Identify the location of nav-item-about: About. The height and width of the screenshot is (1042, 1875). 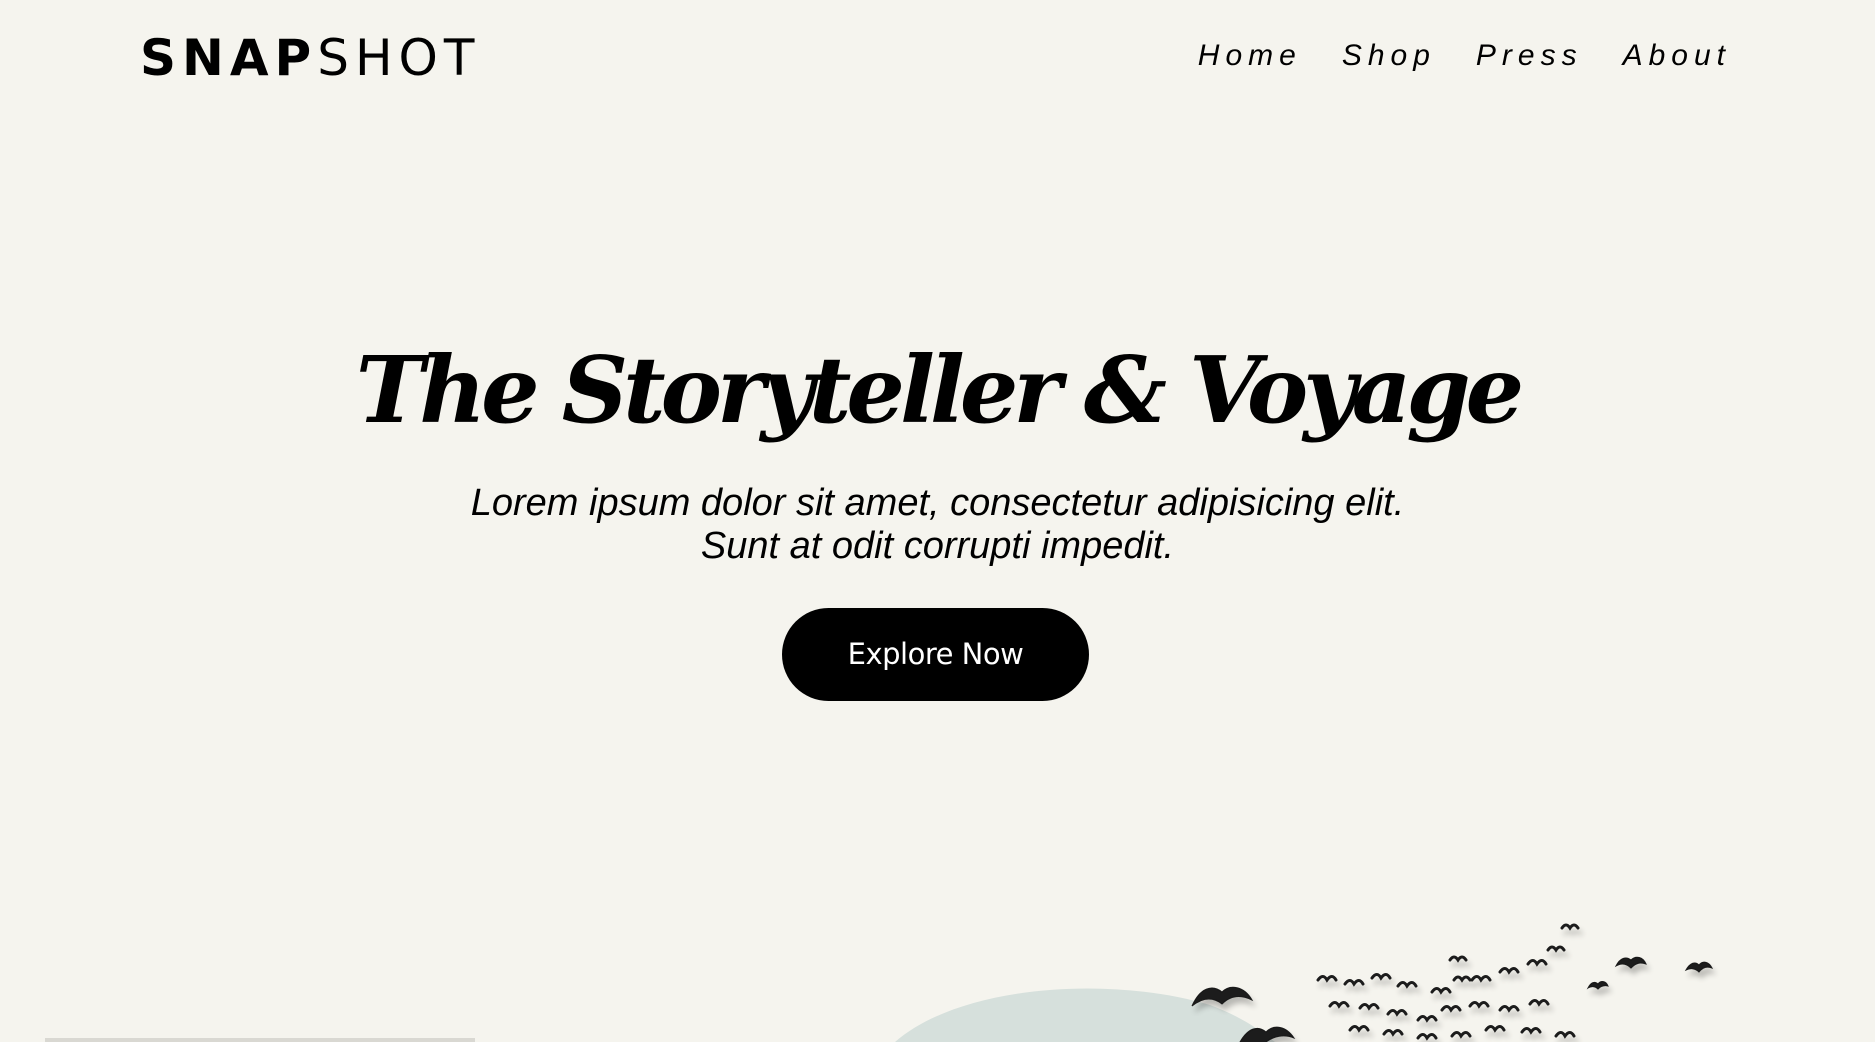
(1677, 56).